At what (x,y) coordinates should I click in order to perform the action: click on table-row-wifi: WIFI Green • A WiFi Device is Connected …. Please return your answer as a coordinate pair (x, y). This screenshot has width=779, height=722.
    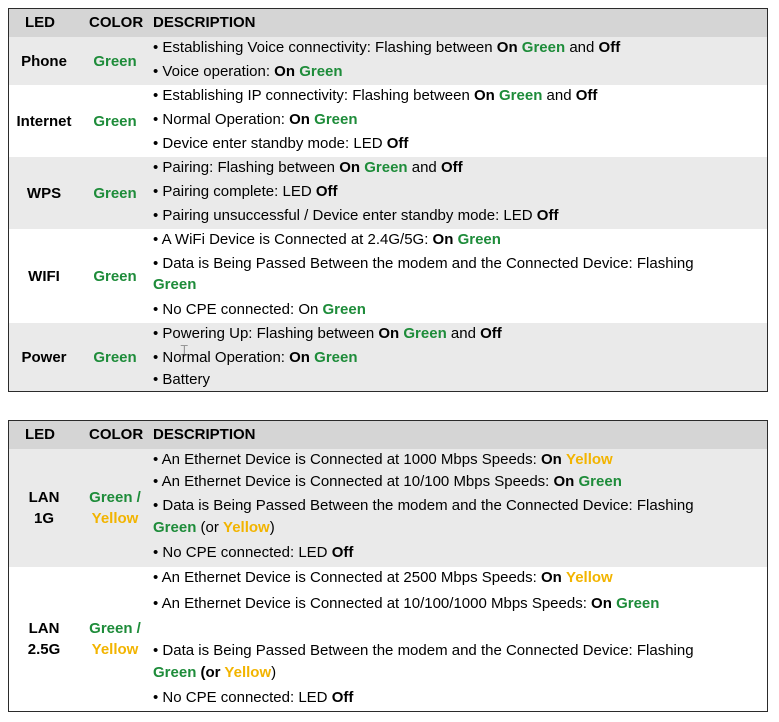
    Looking at the image, I should click on (388, 276).